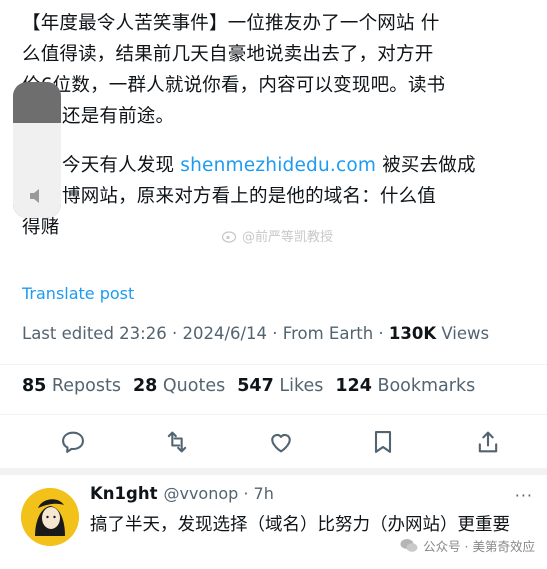 The width and height of the screenshot is (547, 569). I want to click on weibo-icon, so click(229, 236).